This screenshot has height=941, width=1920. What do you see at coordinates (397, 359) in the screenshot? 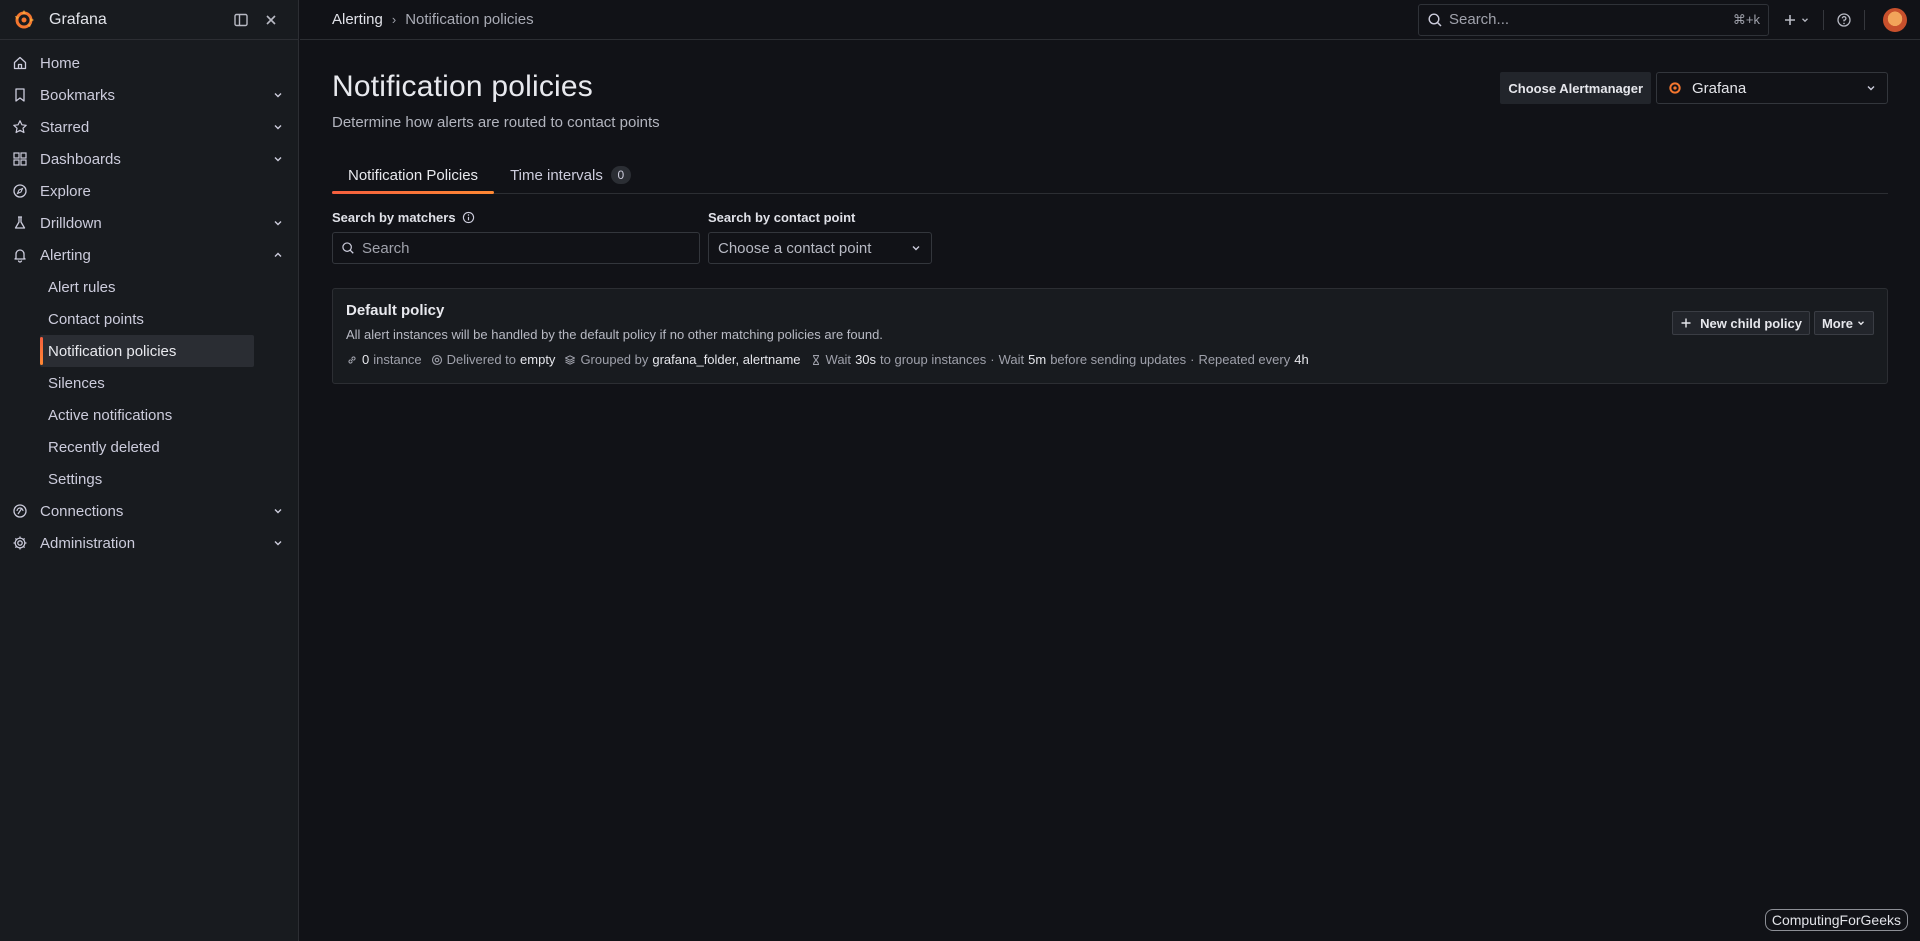
I see `instances-label: instance` at bounding box center [397, 359].